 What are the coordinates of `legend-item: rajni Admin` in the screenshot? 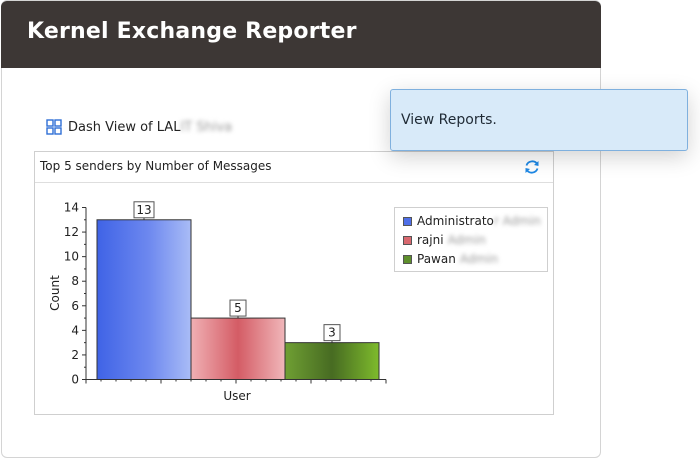 It's located at (444, 240).